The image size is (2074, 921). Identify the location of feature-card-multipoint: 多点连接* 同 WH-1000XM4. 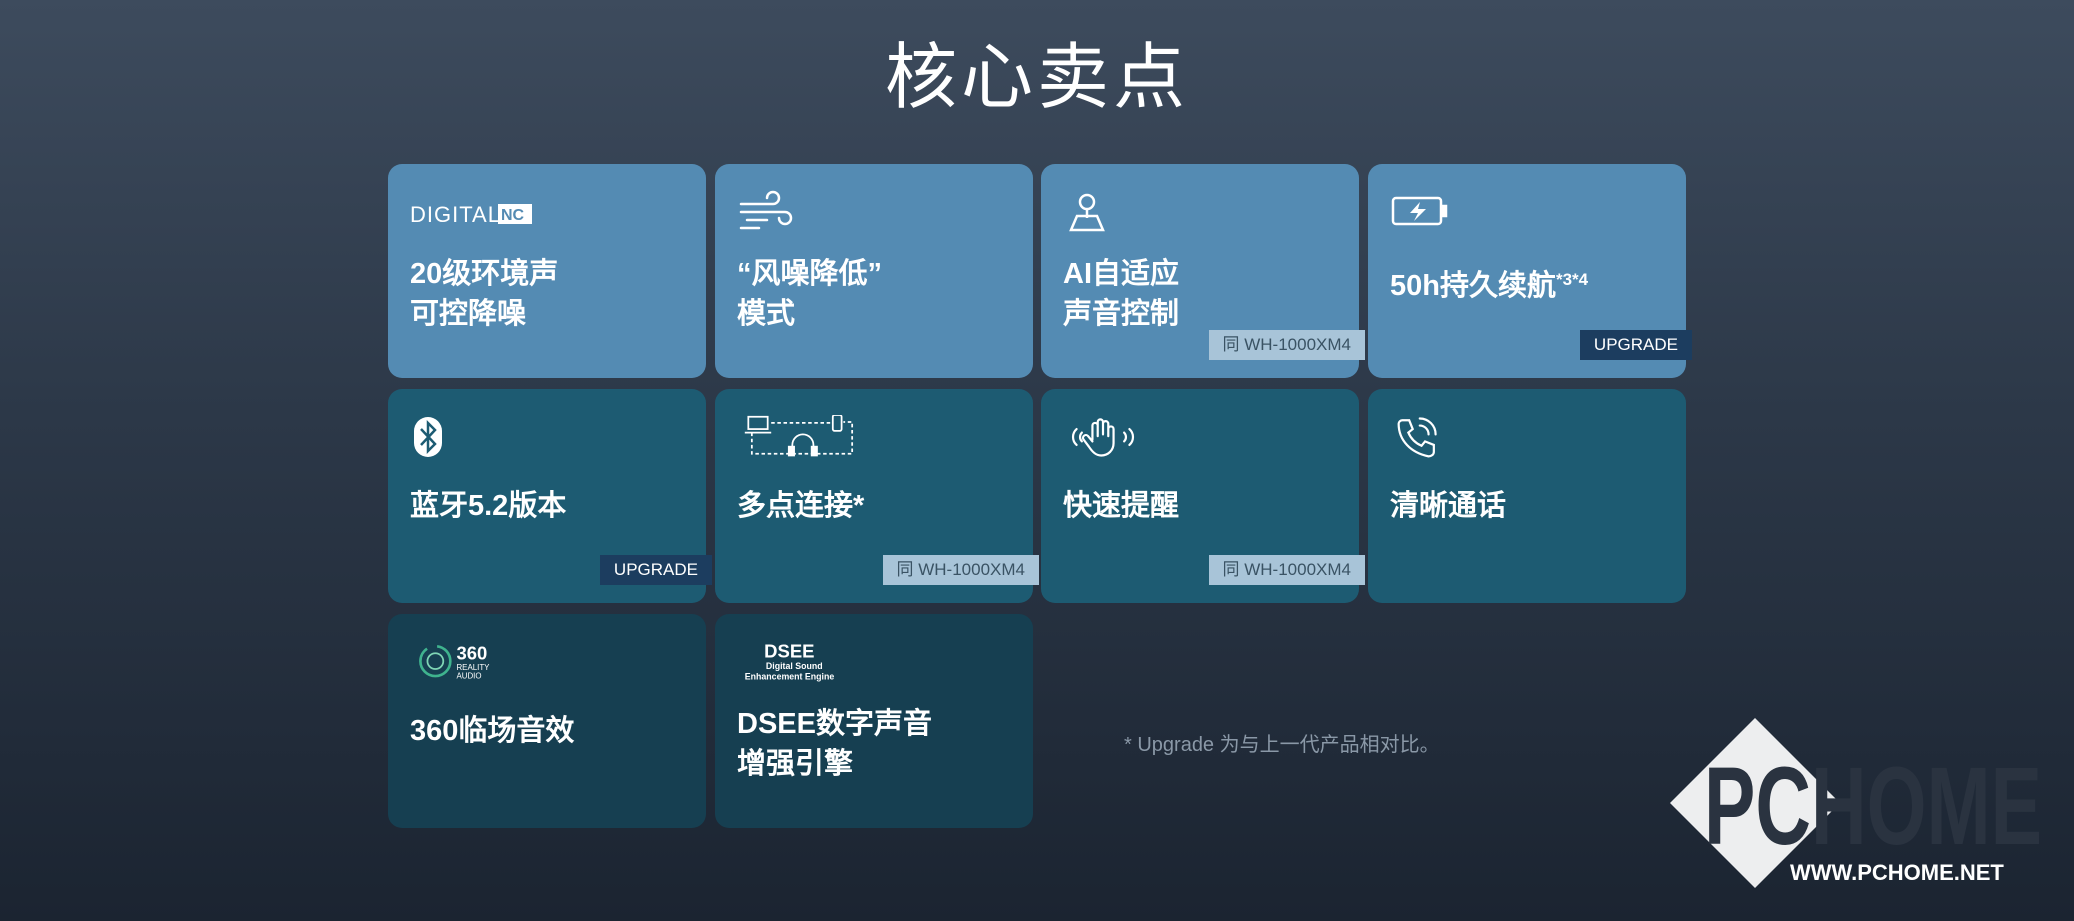
(877, 496).